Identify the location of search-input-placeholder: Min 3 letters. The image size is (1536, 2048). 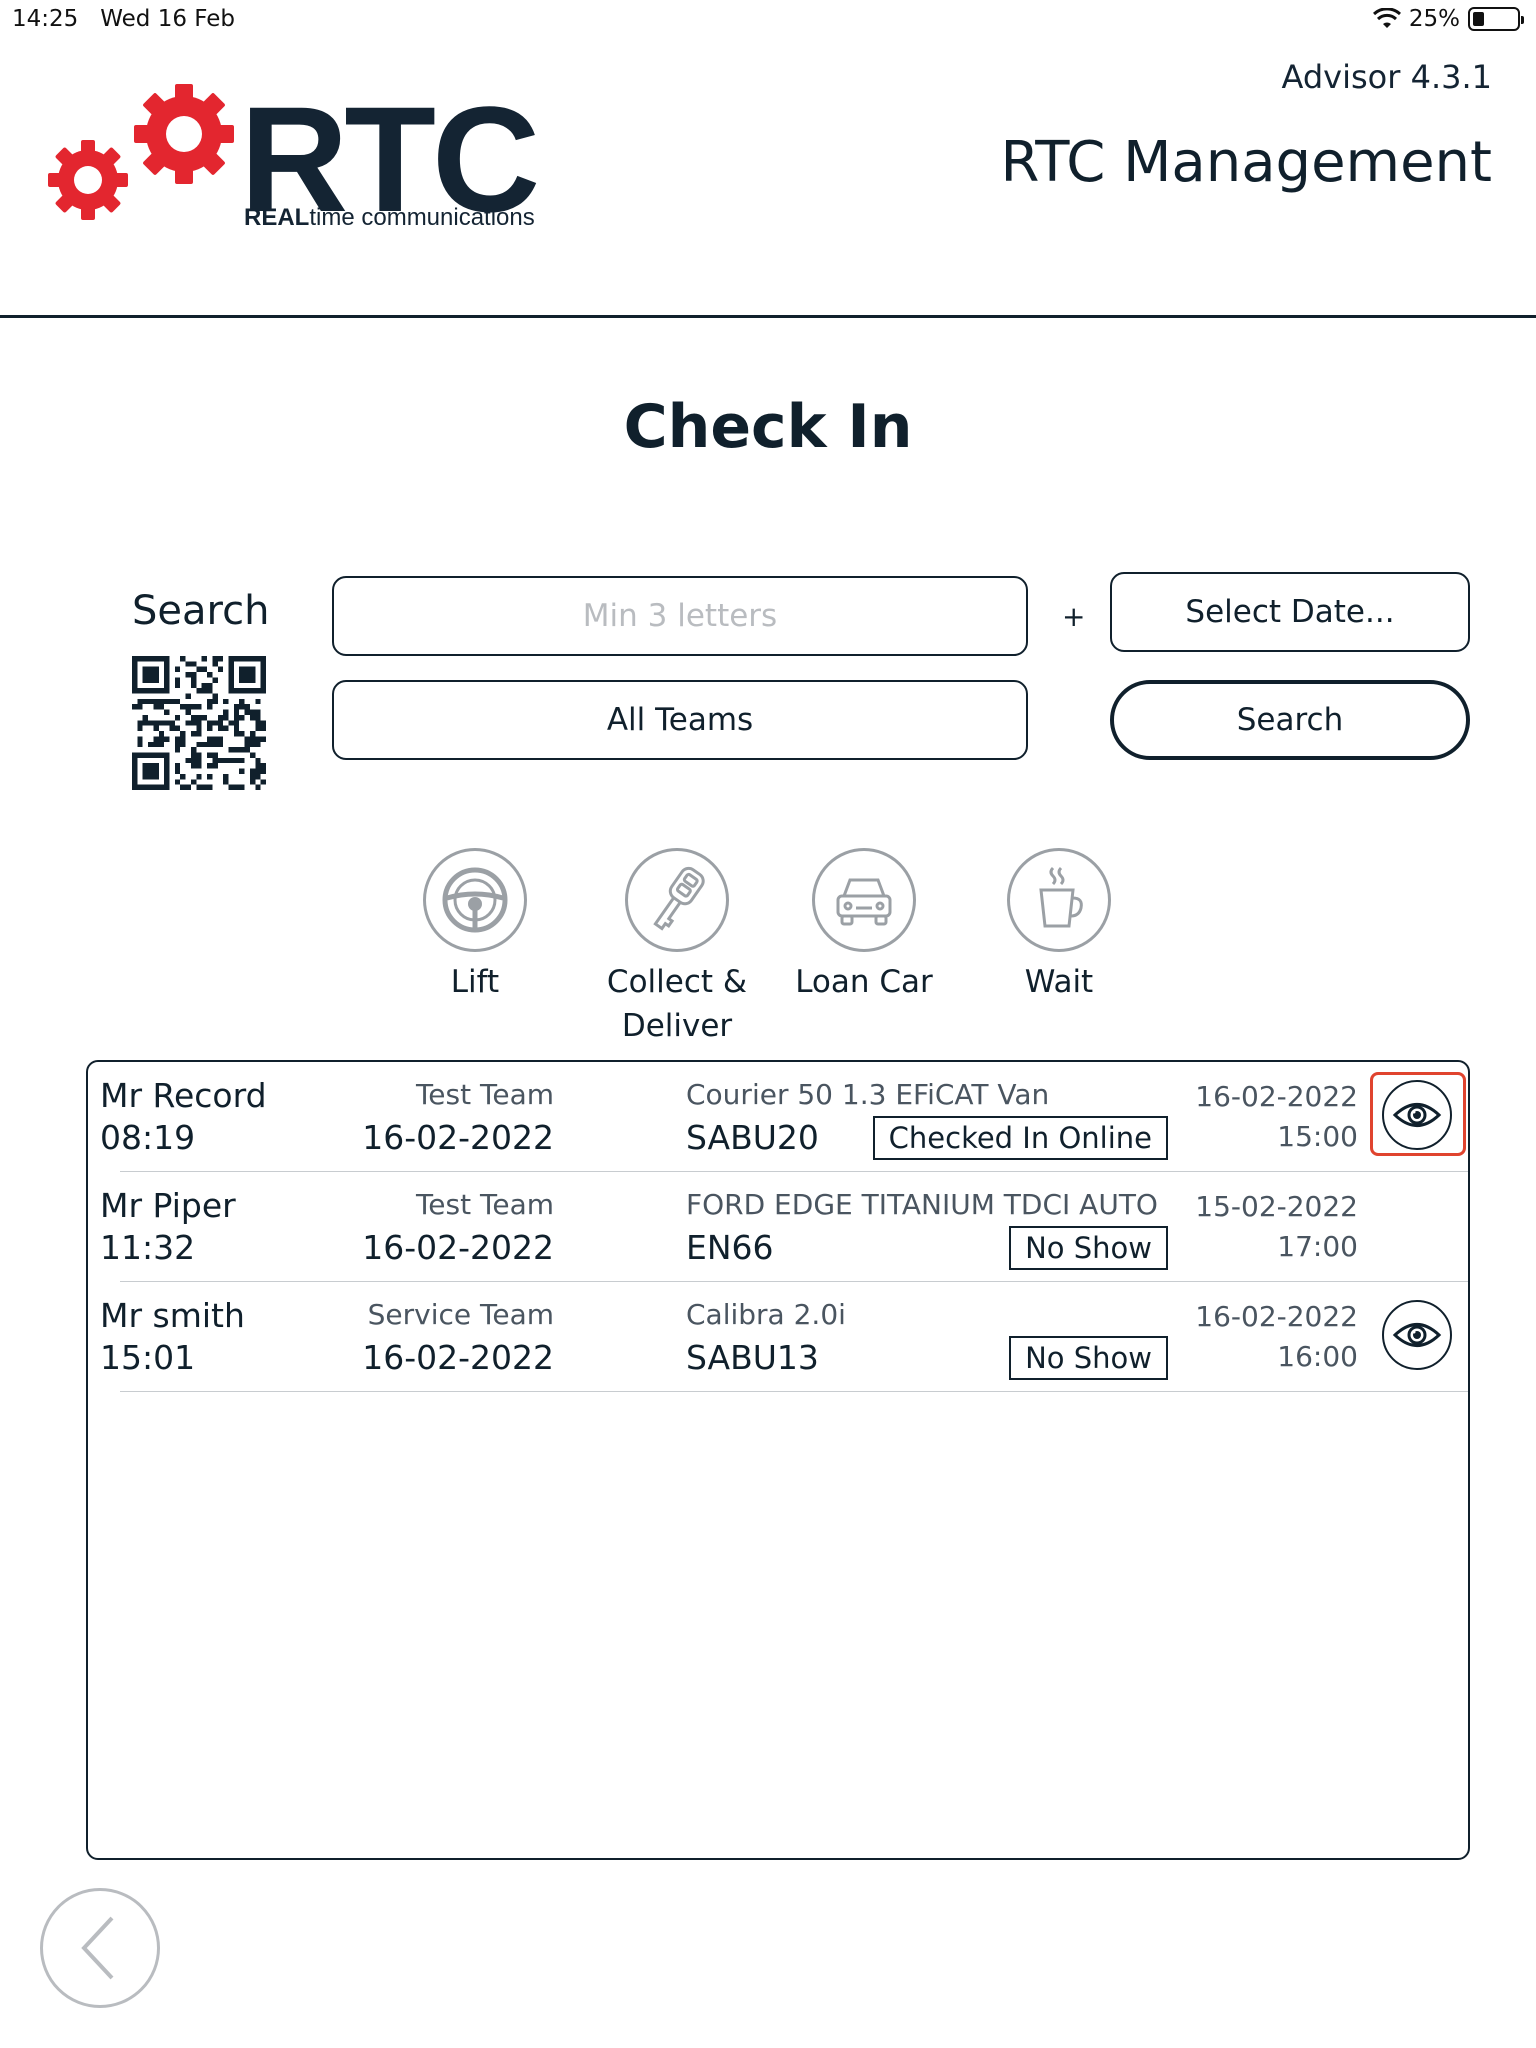
(680, 616).